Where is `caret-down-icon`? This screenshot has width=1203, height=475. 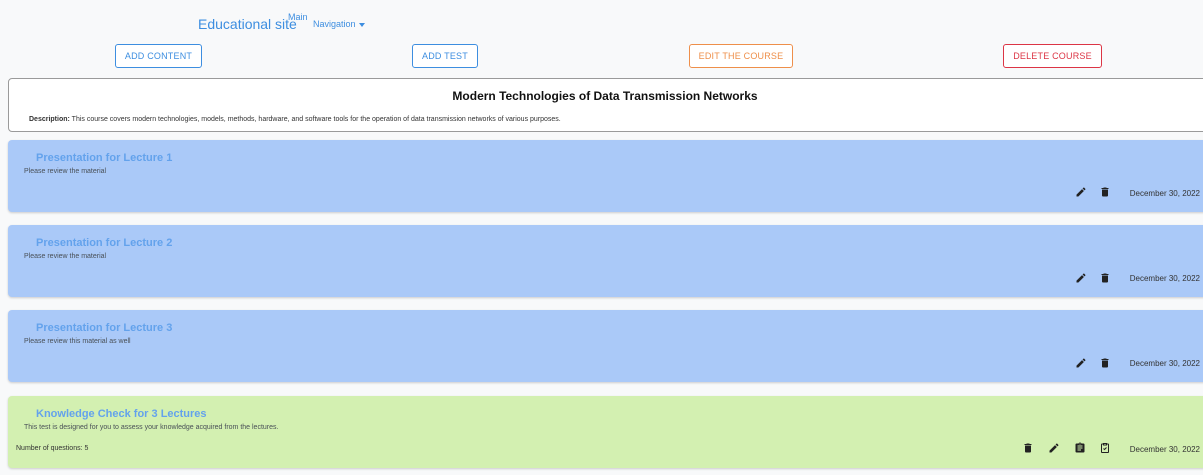 caret-down-icon is located at coordinates (361, 24).